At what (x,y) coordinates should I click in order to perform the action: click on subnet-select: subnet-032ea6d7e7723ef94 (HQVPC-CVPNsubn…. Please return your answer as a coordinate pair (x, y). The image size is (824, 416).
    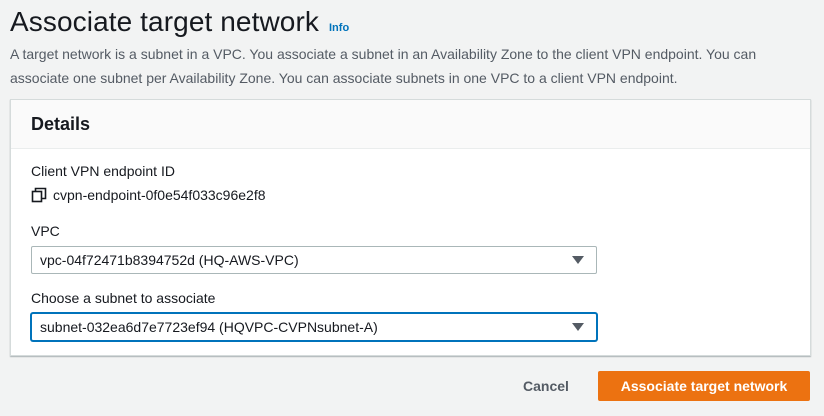
    Looking at the image, I should click on (314, 327).